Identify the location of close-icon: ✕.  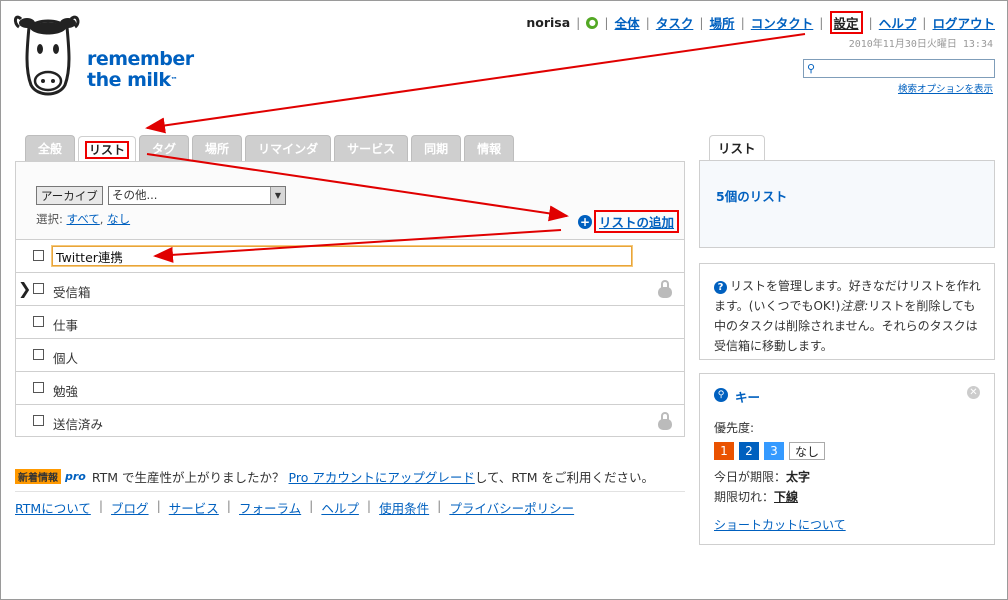
(973, 392).